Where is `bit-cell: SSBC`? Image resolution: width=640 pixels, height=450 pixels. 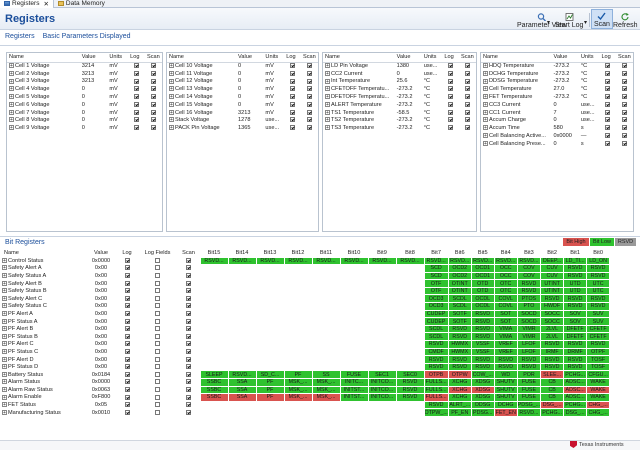 bit-cell: SSBC is located at coordinates (214, 397).